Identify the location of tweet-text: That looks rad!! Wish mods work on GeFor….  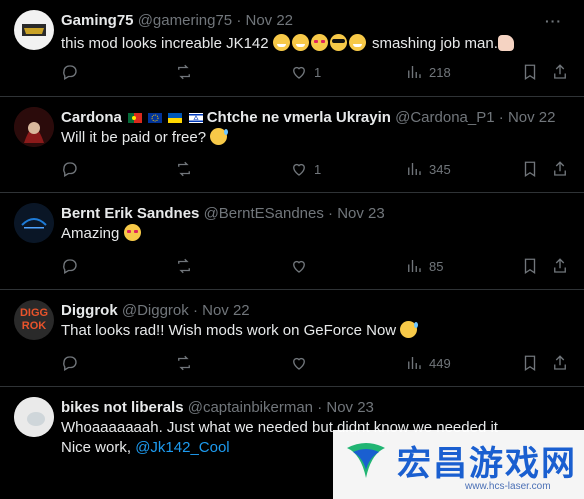
(240, 331).